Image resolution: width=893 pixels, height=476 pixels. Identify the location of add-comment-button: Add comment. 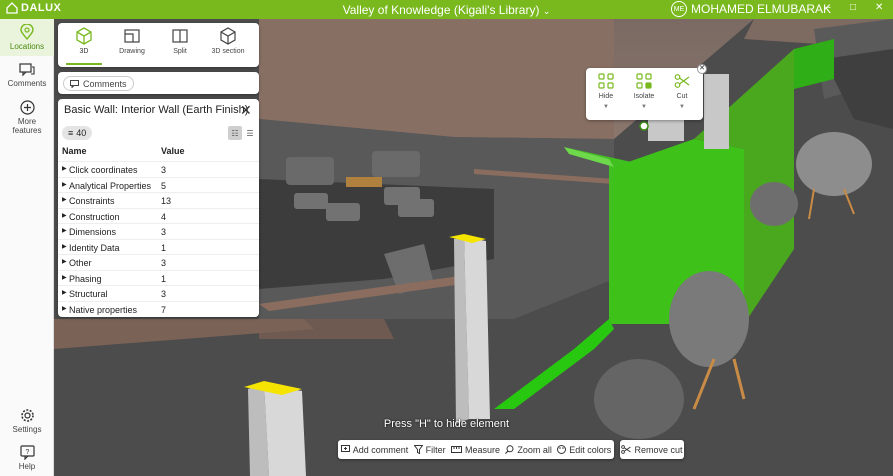
(374, 450).